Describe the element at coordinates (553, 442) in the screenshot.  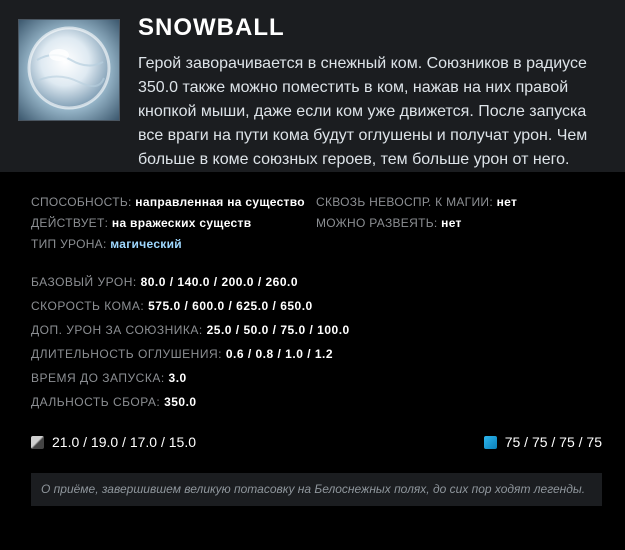
I see `mana-cost-value: 75 / 75 / 75 / 75` at that location.